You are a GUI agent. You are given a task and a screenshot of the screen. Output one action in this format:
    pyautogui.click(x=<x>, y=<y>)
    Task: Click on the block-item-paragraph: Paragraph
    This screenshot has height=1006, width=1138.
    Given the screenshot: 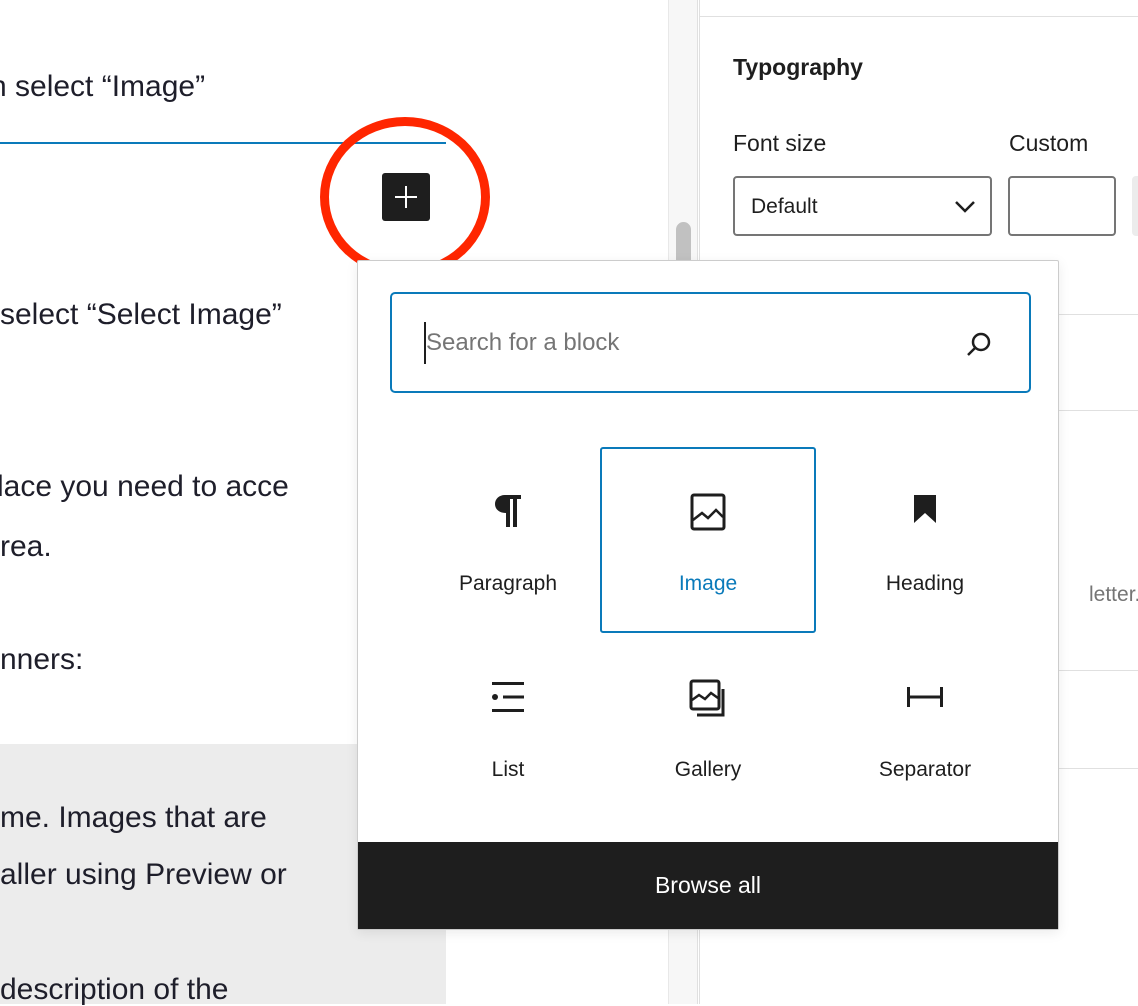 What is the action you would take?
    pyautogui.click(x=508, y=540)
    